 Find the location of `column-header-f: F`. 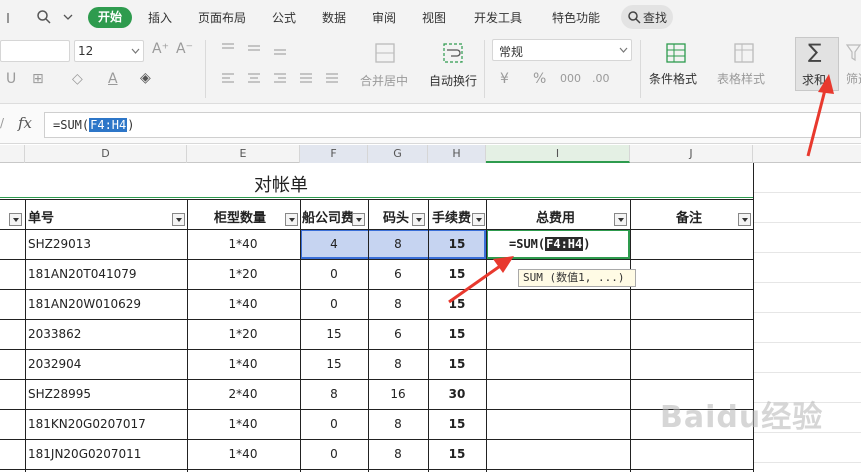

column-header-f: F is located at coordinates (334, 154).